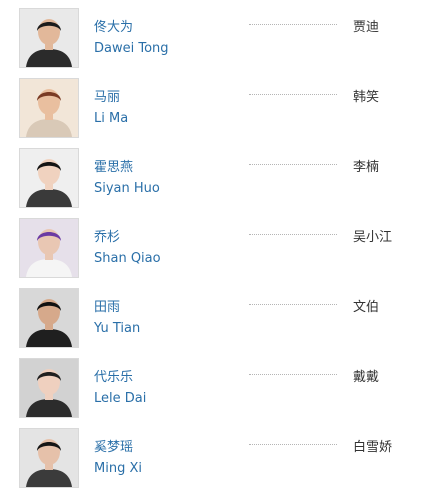 This screenshot has width=424, height=502. I want to click on actor-name-cn: 乔杉, so click(107, 235).